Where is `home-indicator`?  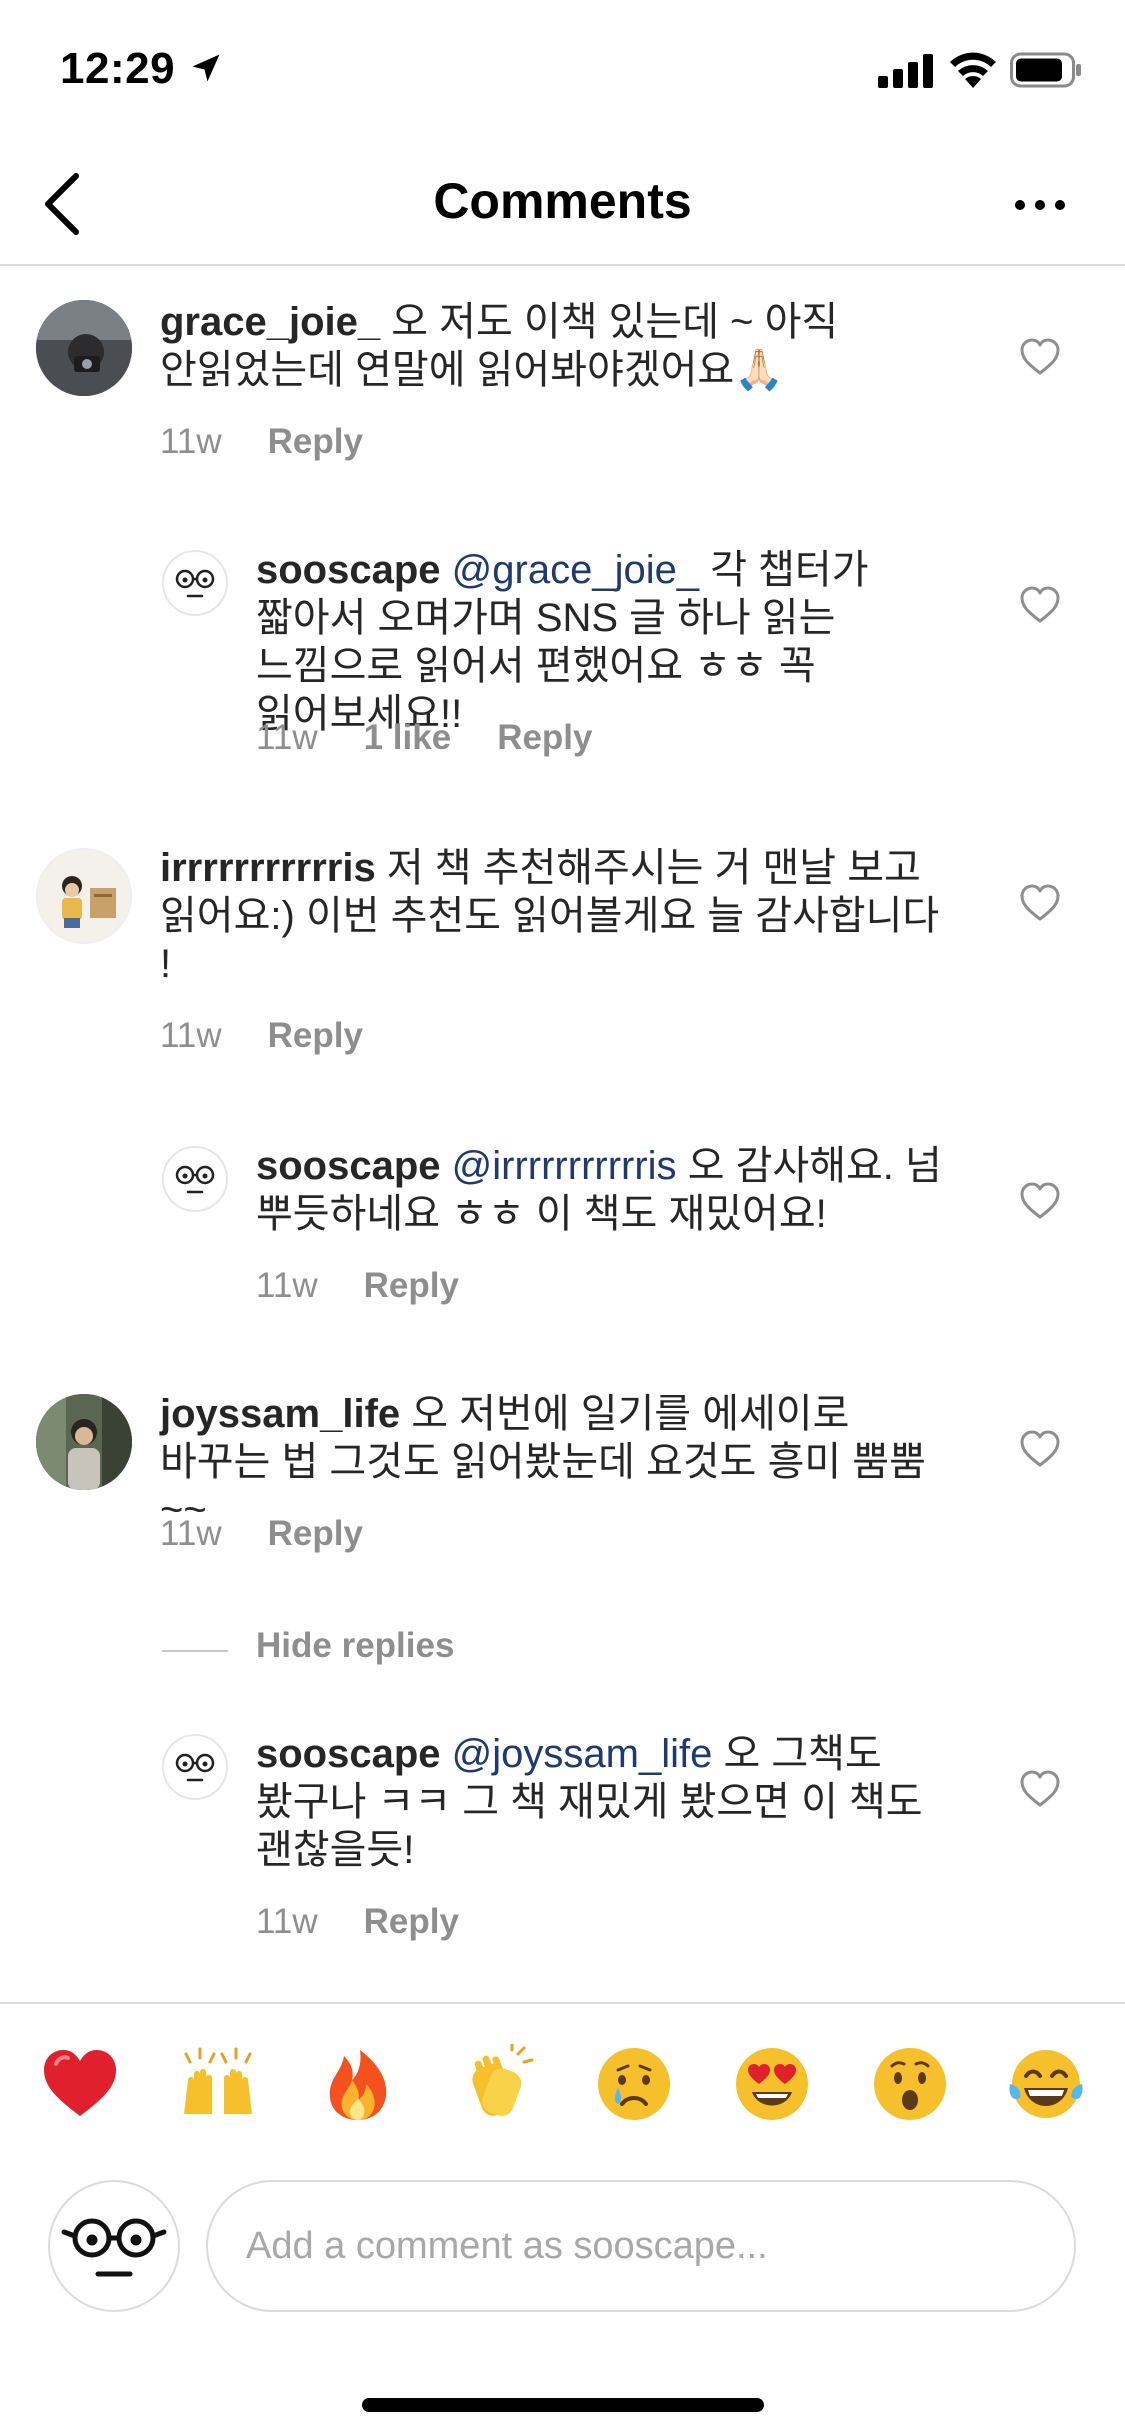 home-indicator is located at coordinates (563, 2405).